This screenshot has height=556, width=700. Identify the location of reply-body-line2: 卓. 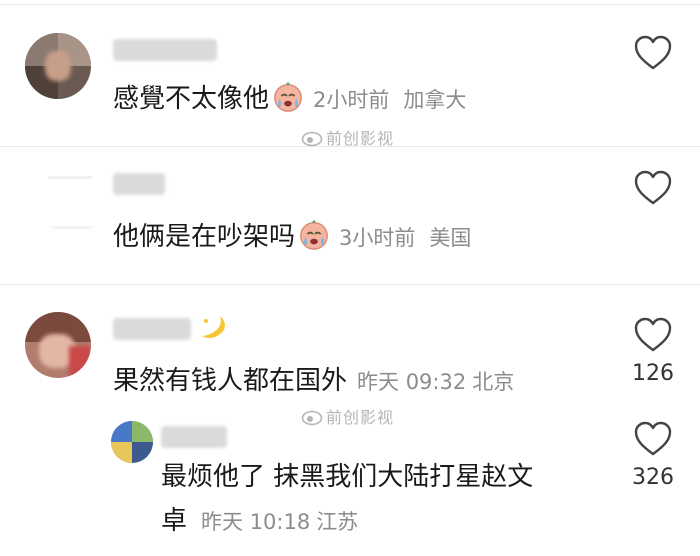
(174, 521).